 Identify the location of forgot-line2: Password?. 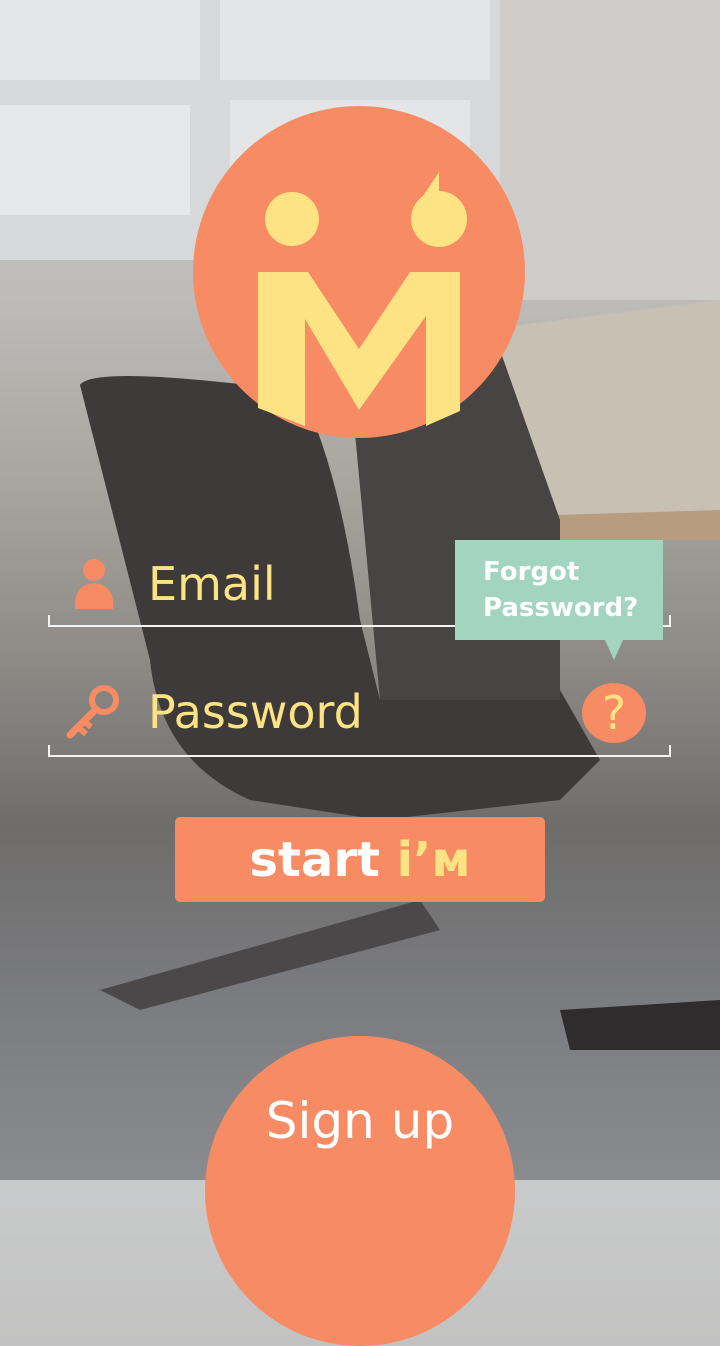
(561, 608).